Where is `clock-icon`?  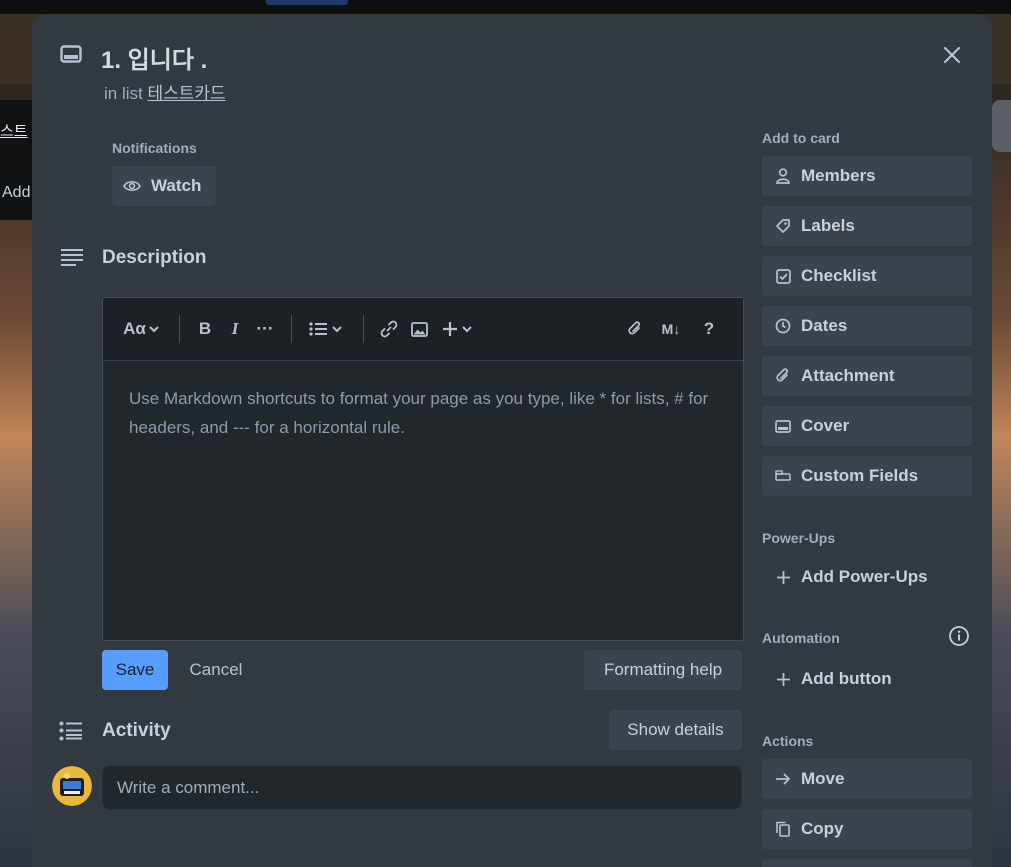 clock-icon is located at coordinates (783, 326).